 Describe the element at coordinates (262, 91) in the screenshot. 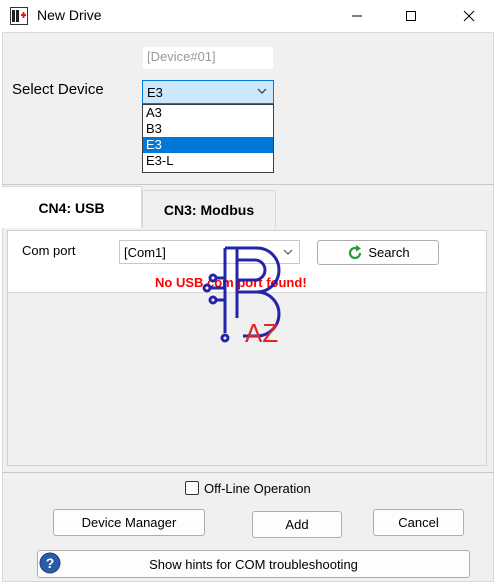

I see `chevron-down-icon` at that location.